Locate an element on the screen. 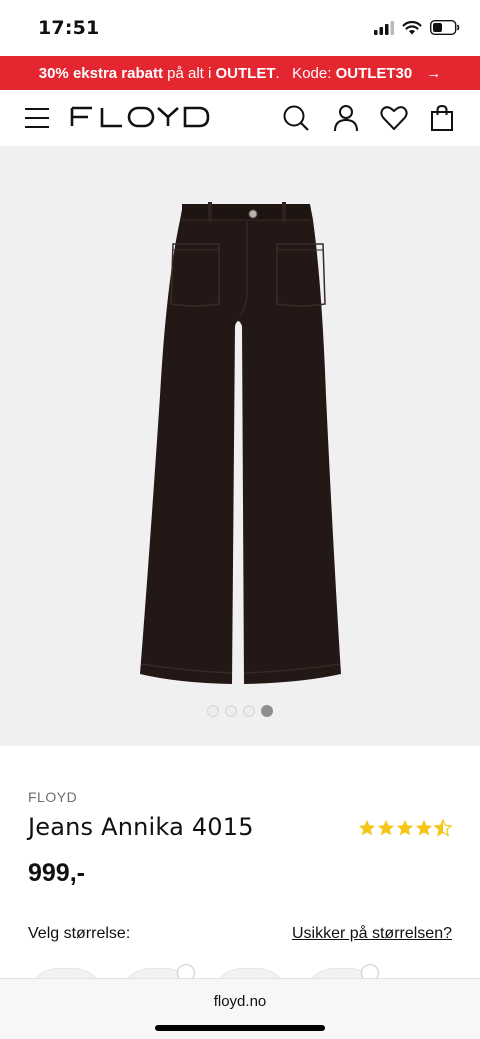 The height and width of the screenshot is (1039, 480). search-icon is located at coordinates (296, 118).